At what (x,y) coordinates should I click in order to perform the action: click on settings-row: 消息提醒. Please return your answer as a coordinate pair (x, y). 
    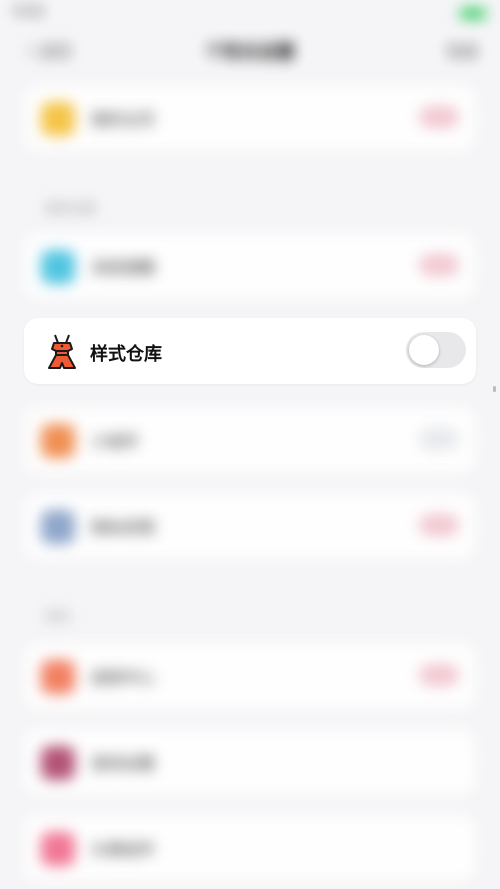
    Looking at the image, I should click on (250, 266).